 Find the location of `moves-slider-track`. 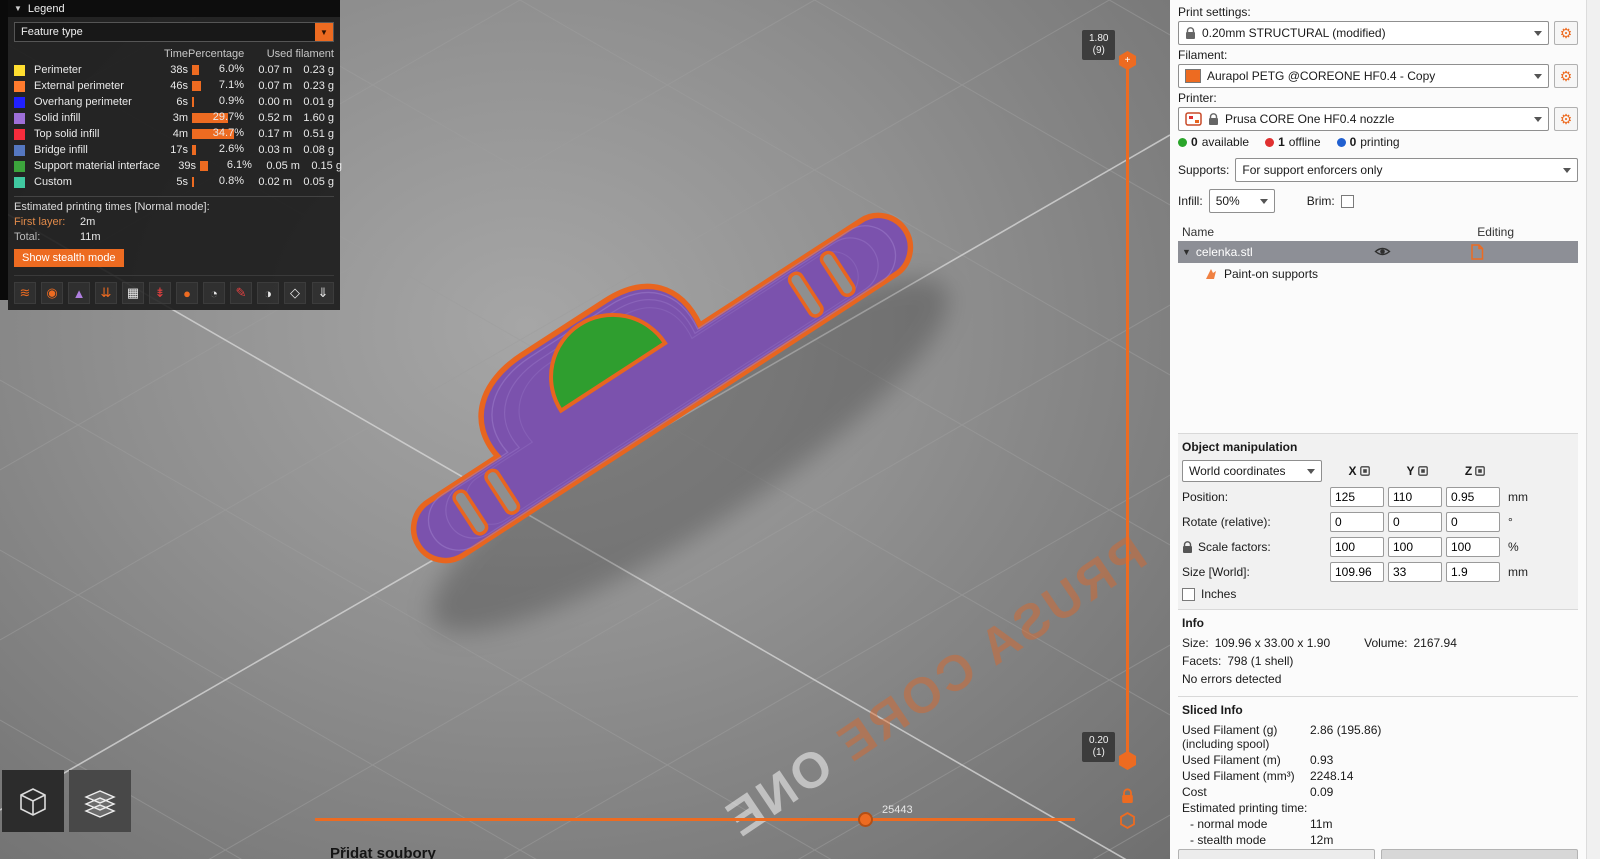

moves-slider-track is located at coordinates (695, 819).